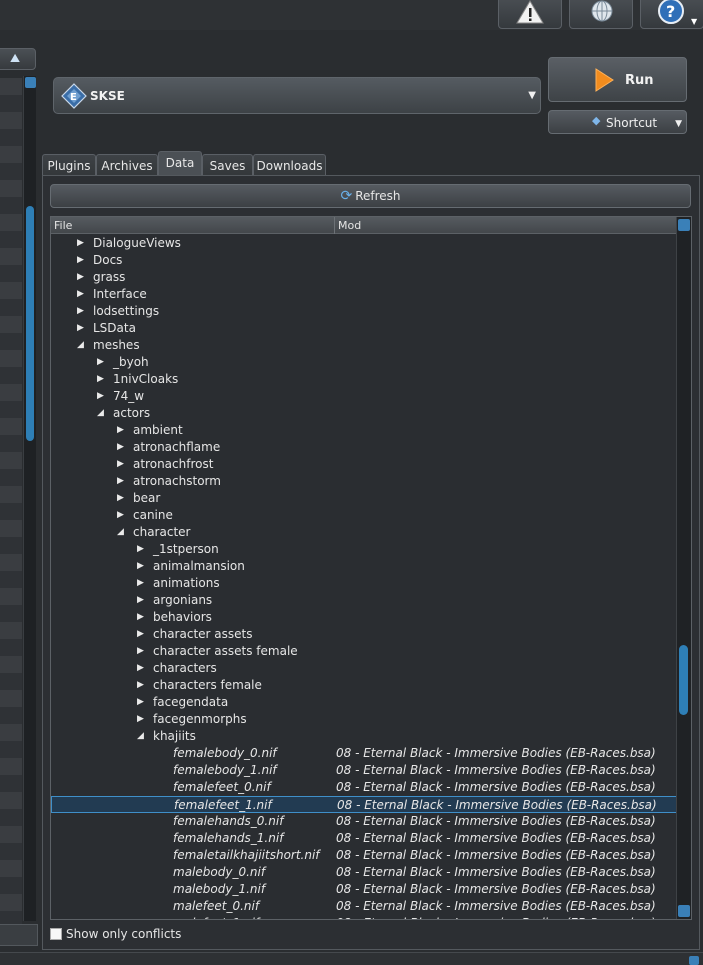 The width and height of the screenshot is (703, 965). I want to click on folder-row: ▶ facegenmorphs, so click(364, 719).